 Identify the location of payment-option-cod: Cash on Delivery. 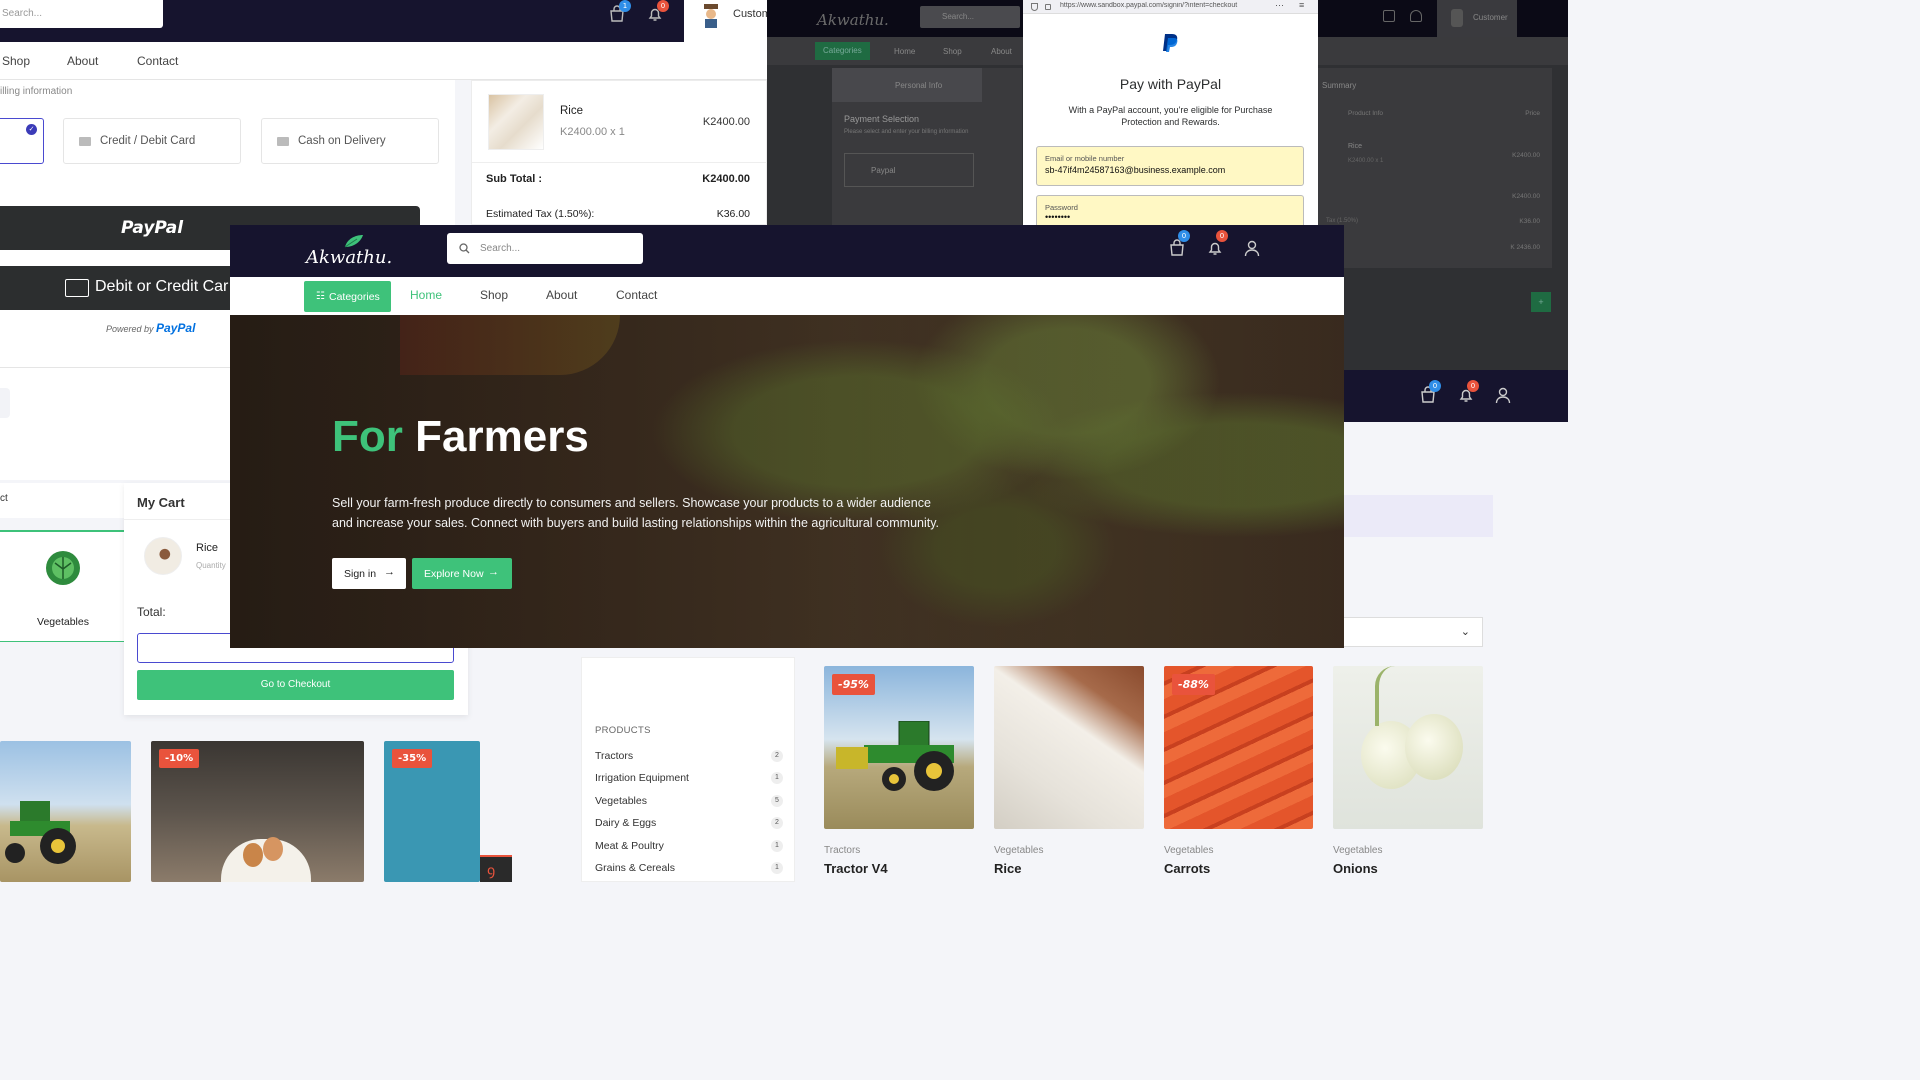
(350, 141).